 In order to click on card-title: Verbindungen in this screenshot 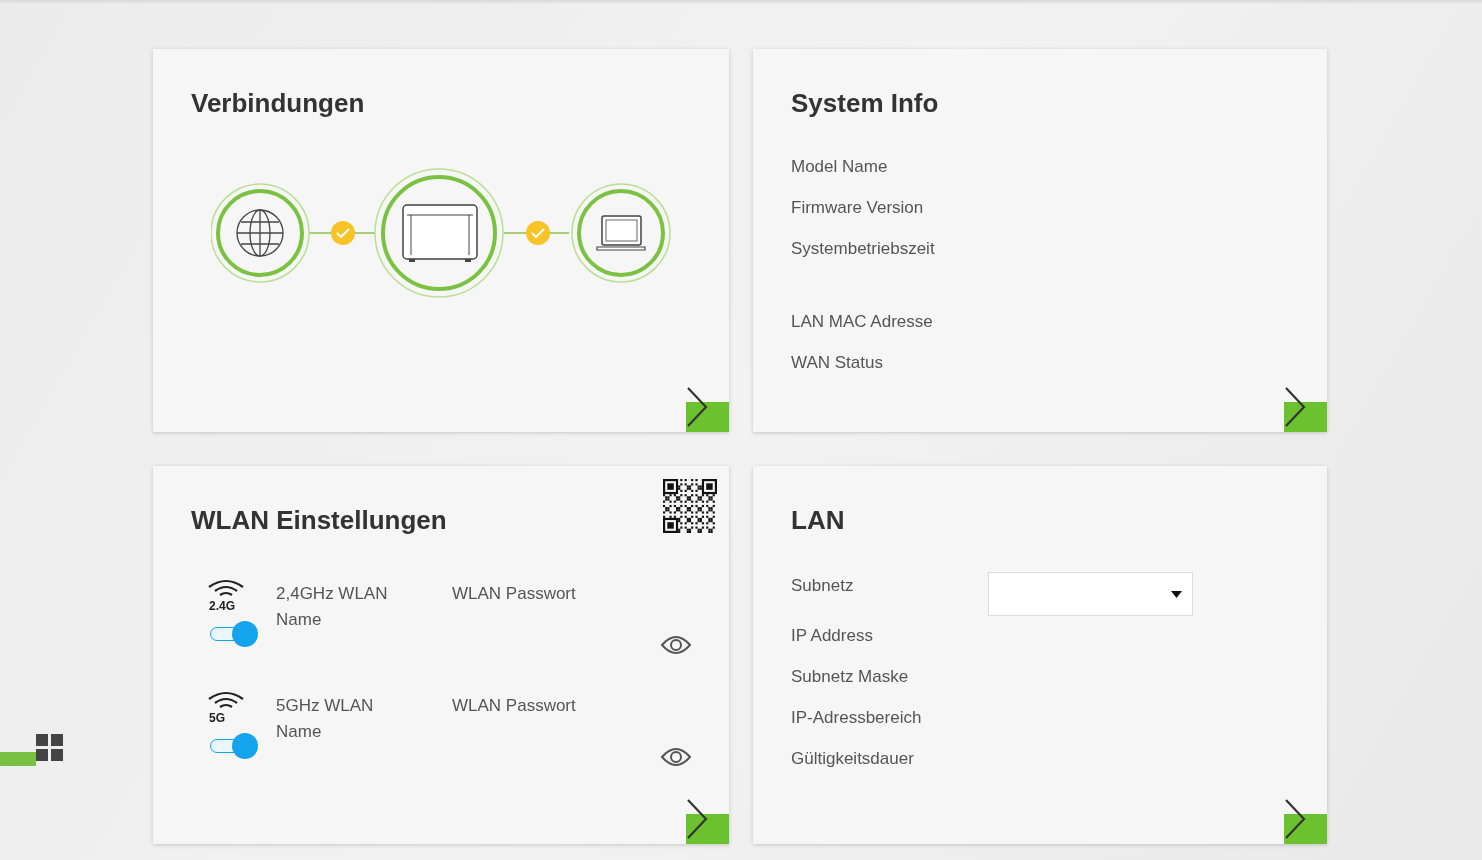, I will do `click(278, 103)`.